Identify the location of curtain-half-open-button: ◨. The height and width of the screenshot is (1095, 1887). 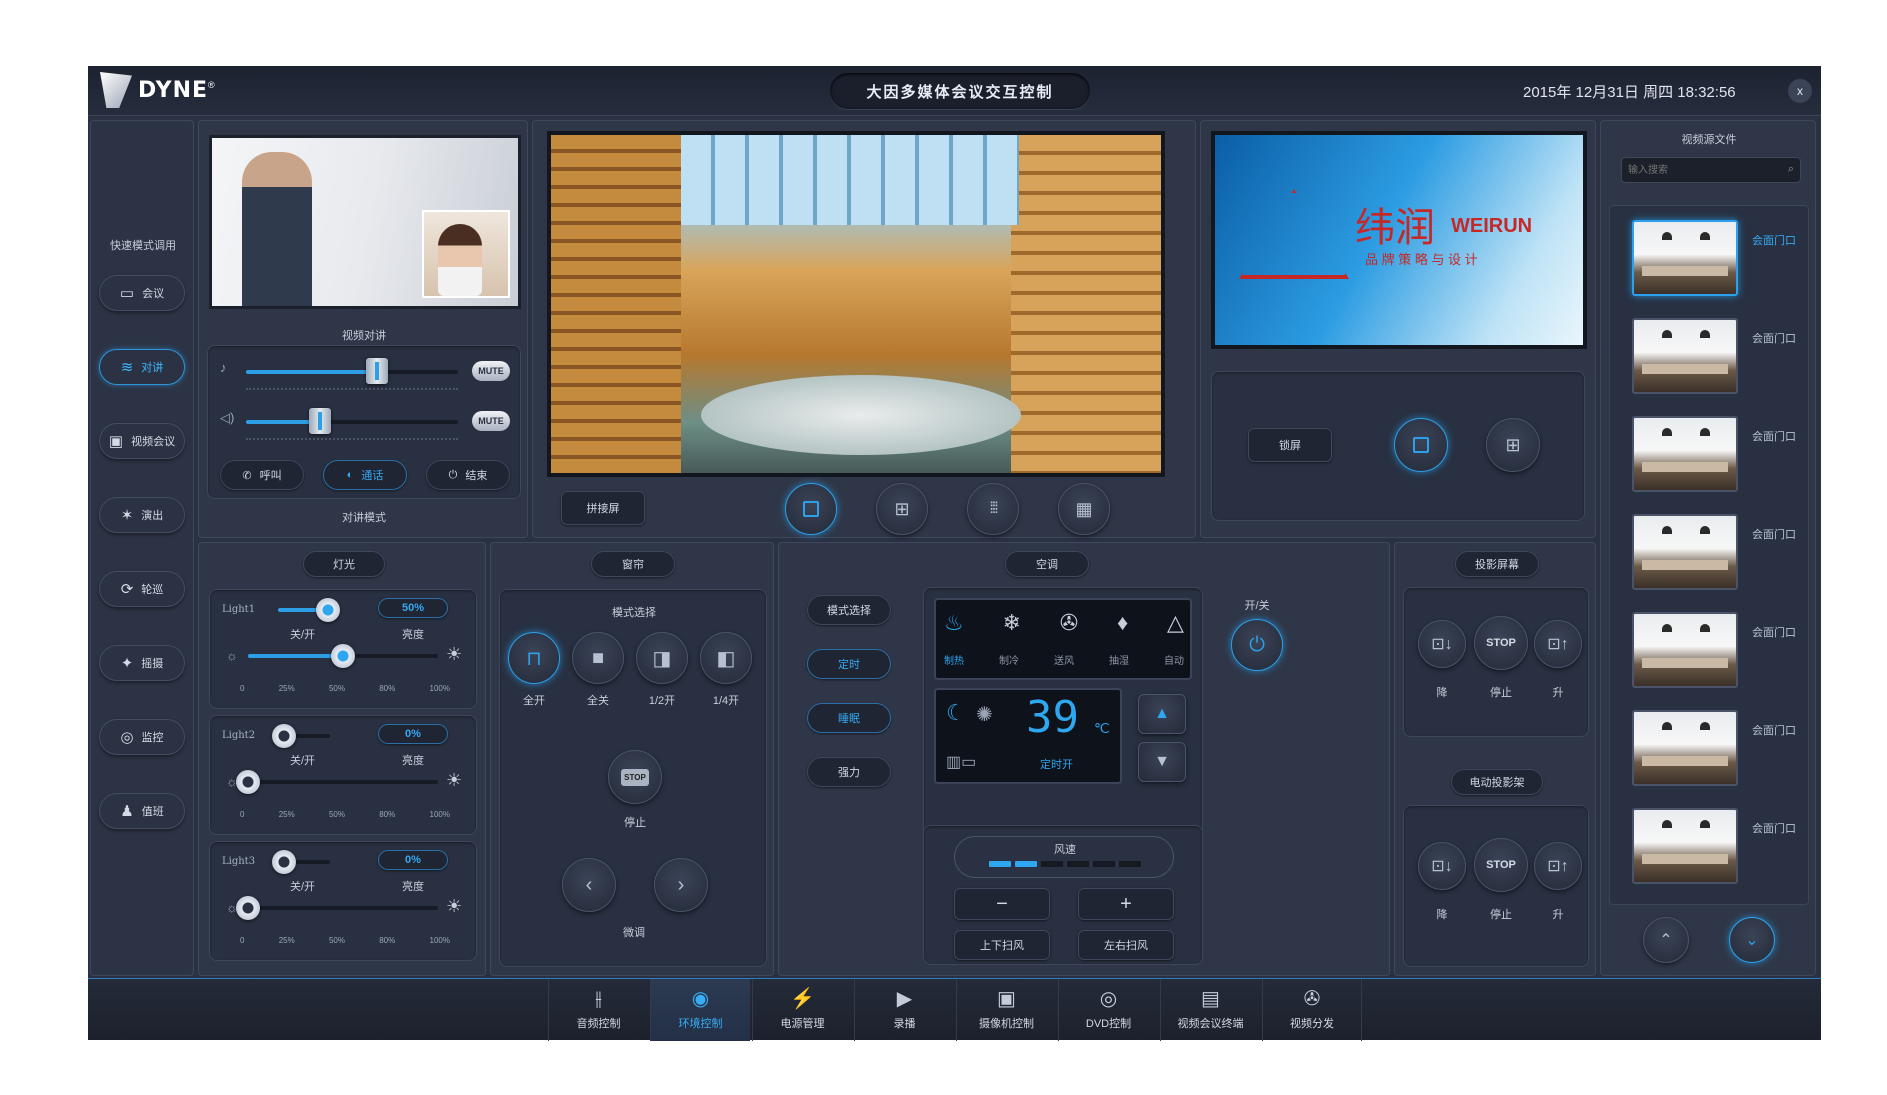
(662, 658).